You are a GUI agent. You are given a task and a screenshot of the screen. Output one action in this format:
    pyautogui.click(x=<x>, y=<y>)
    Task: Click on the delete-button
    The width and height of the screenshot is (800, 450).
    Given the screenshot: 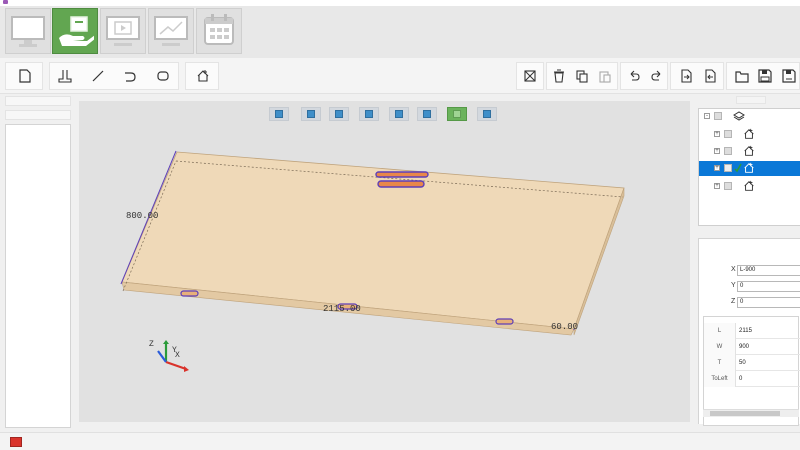 What is the action you would take?
    pyautogui.click(x=559, y=76)
    